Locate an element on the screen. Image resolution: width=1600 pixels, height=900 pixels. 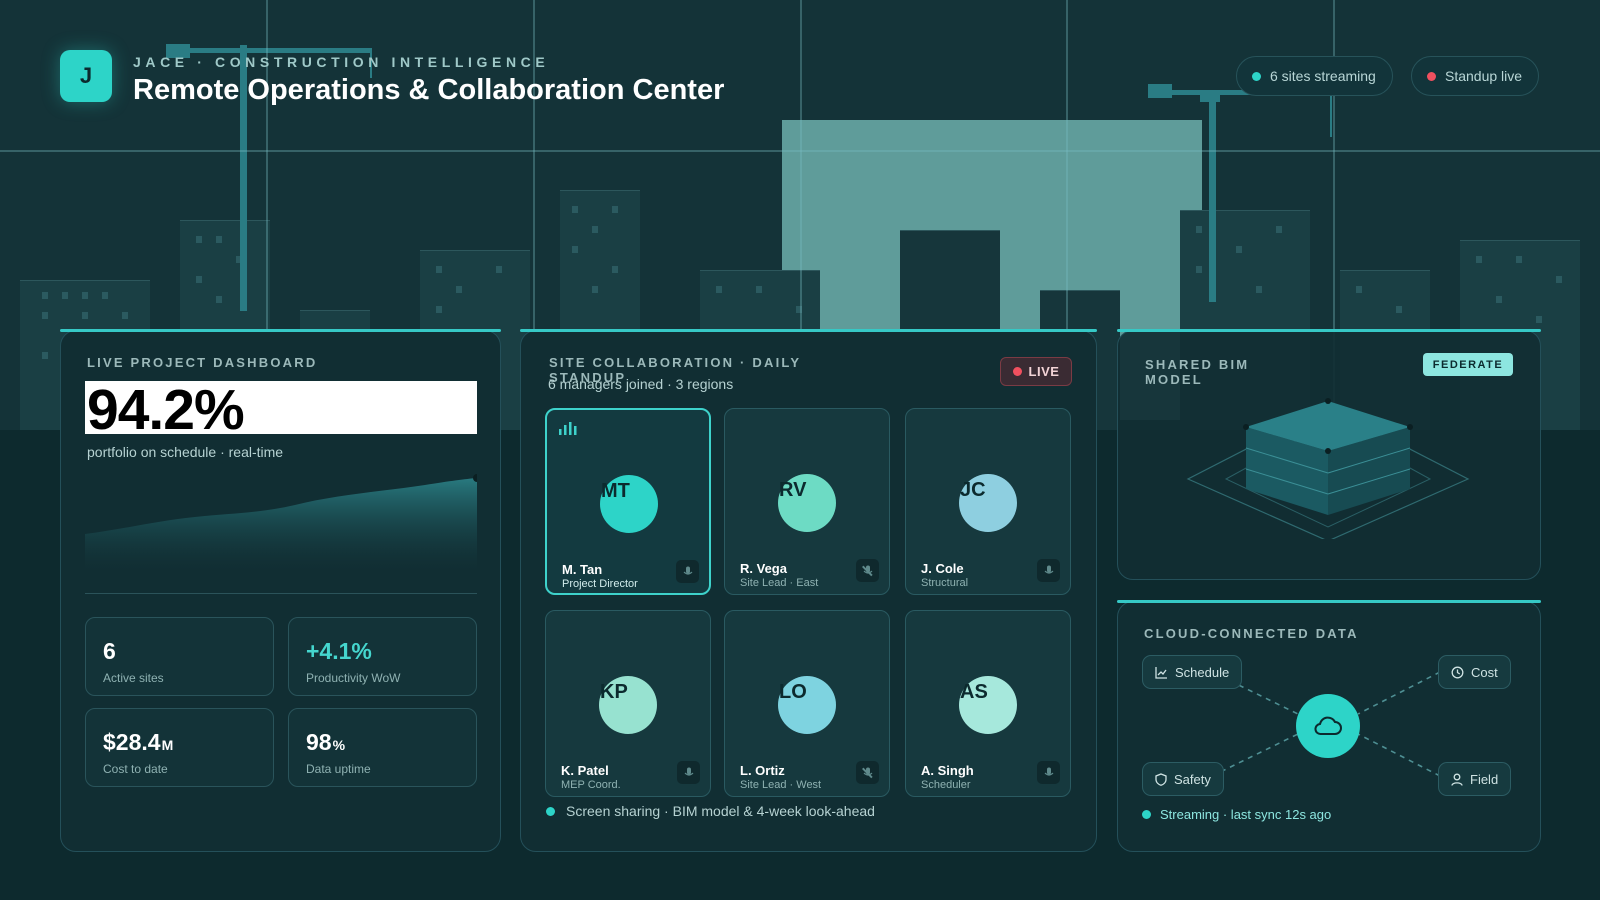
person-icon is located at coordinates (1457, 779).